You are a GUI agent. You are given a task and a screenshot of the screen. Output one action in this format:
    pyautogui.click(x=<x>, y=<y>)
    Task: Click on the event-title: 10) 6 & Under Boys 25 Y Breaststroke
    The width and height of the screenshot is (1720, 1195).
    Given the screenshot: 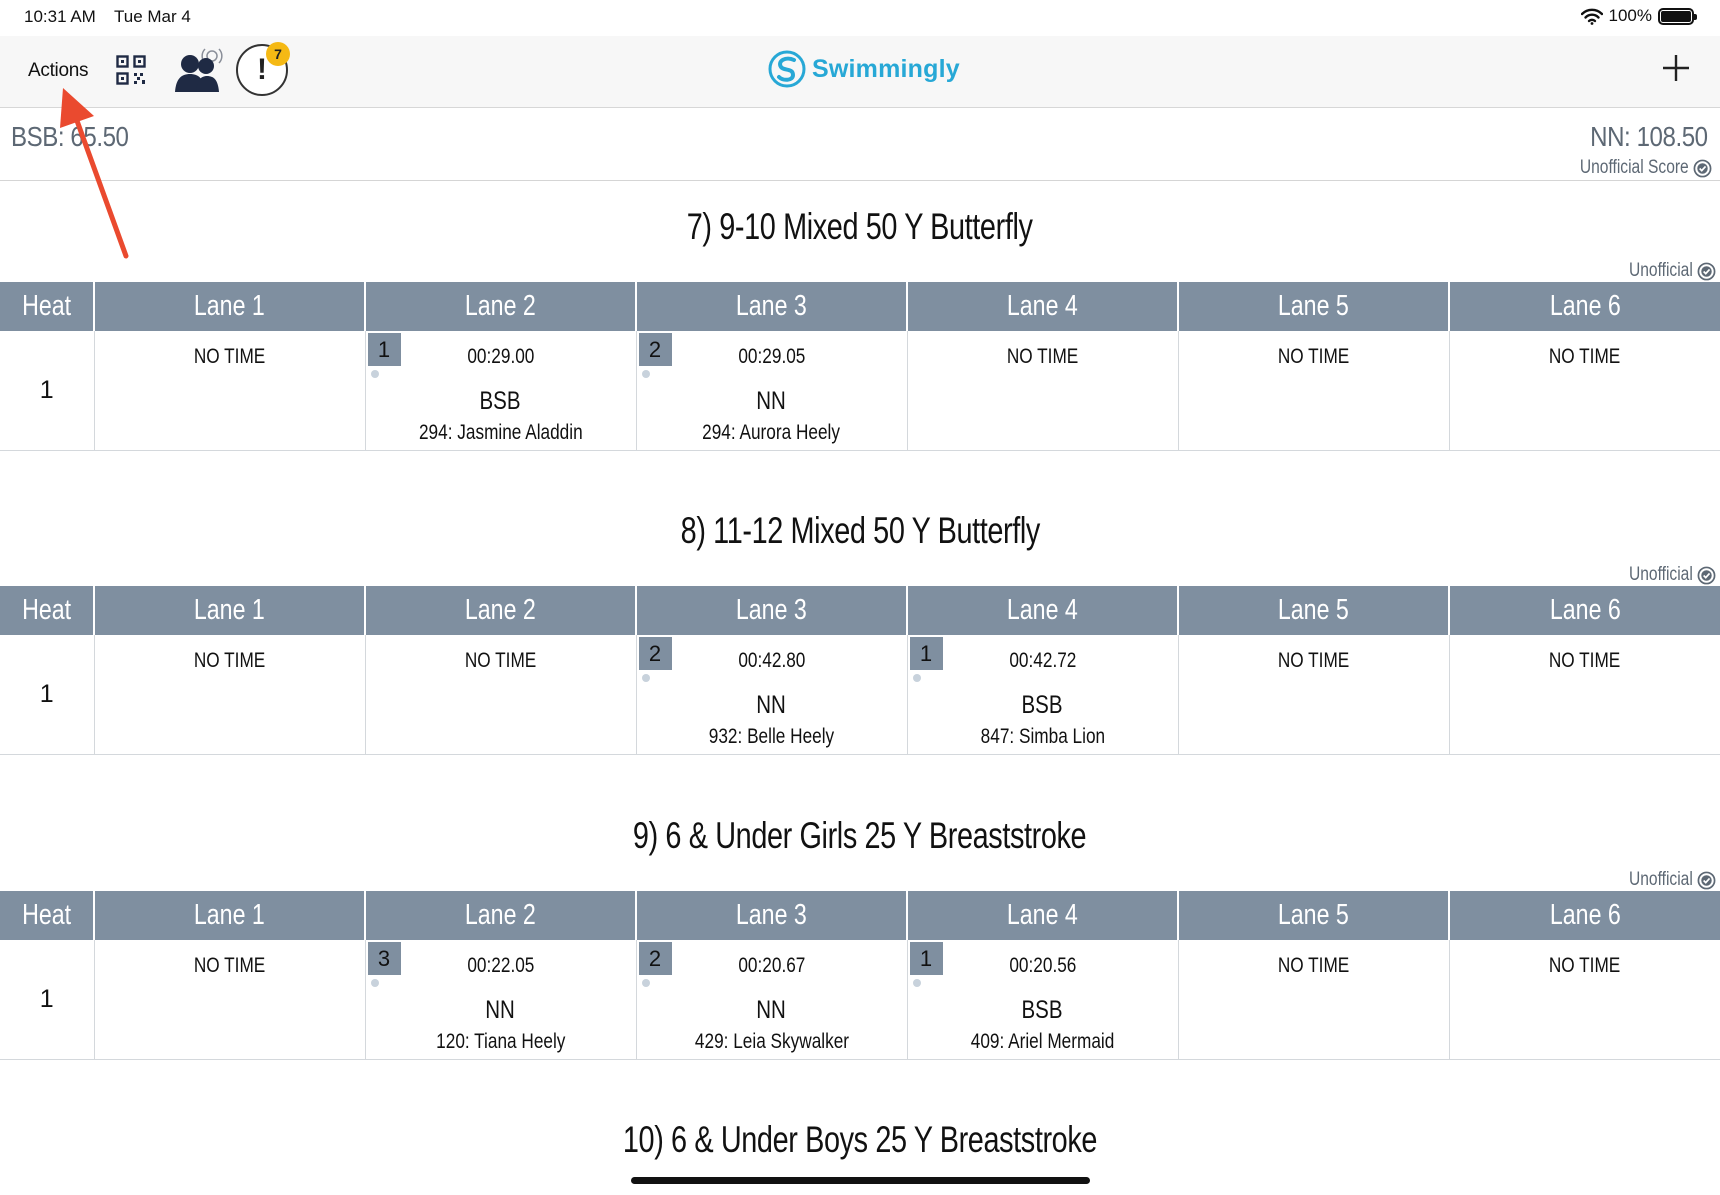 What is the action you would take?
    pyautogui.click(x=860, y=1139)
    